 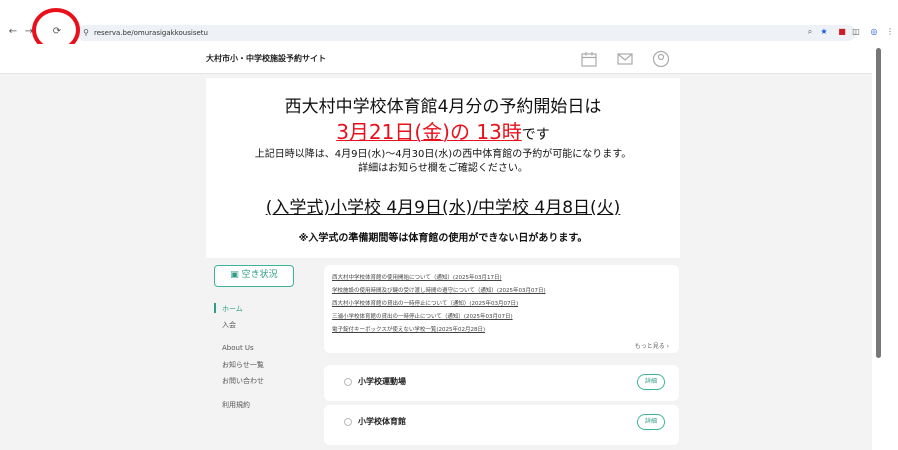 I want to click on sidebar-item-join: 入会, so click(x=229, y=325).